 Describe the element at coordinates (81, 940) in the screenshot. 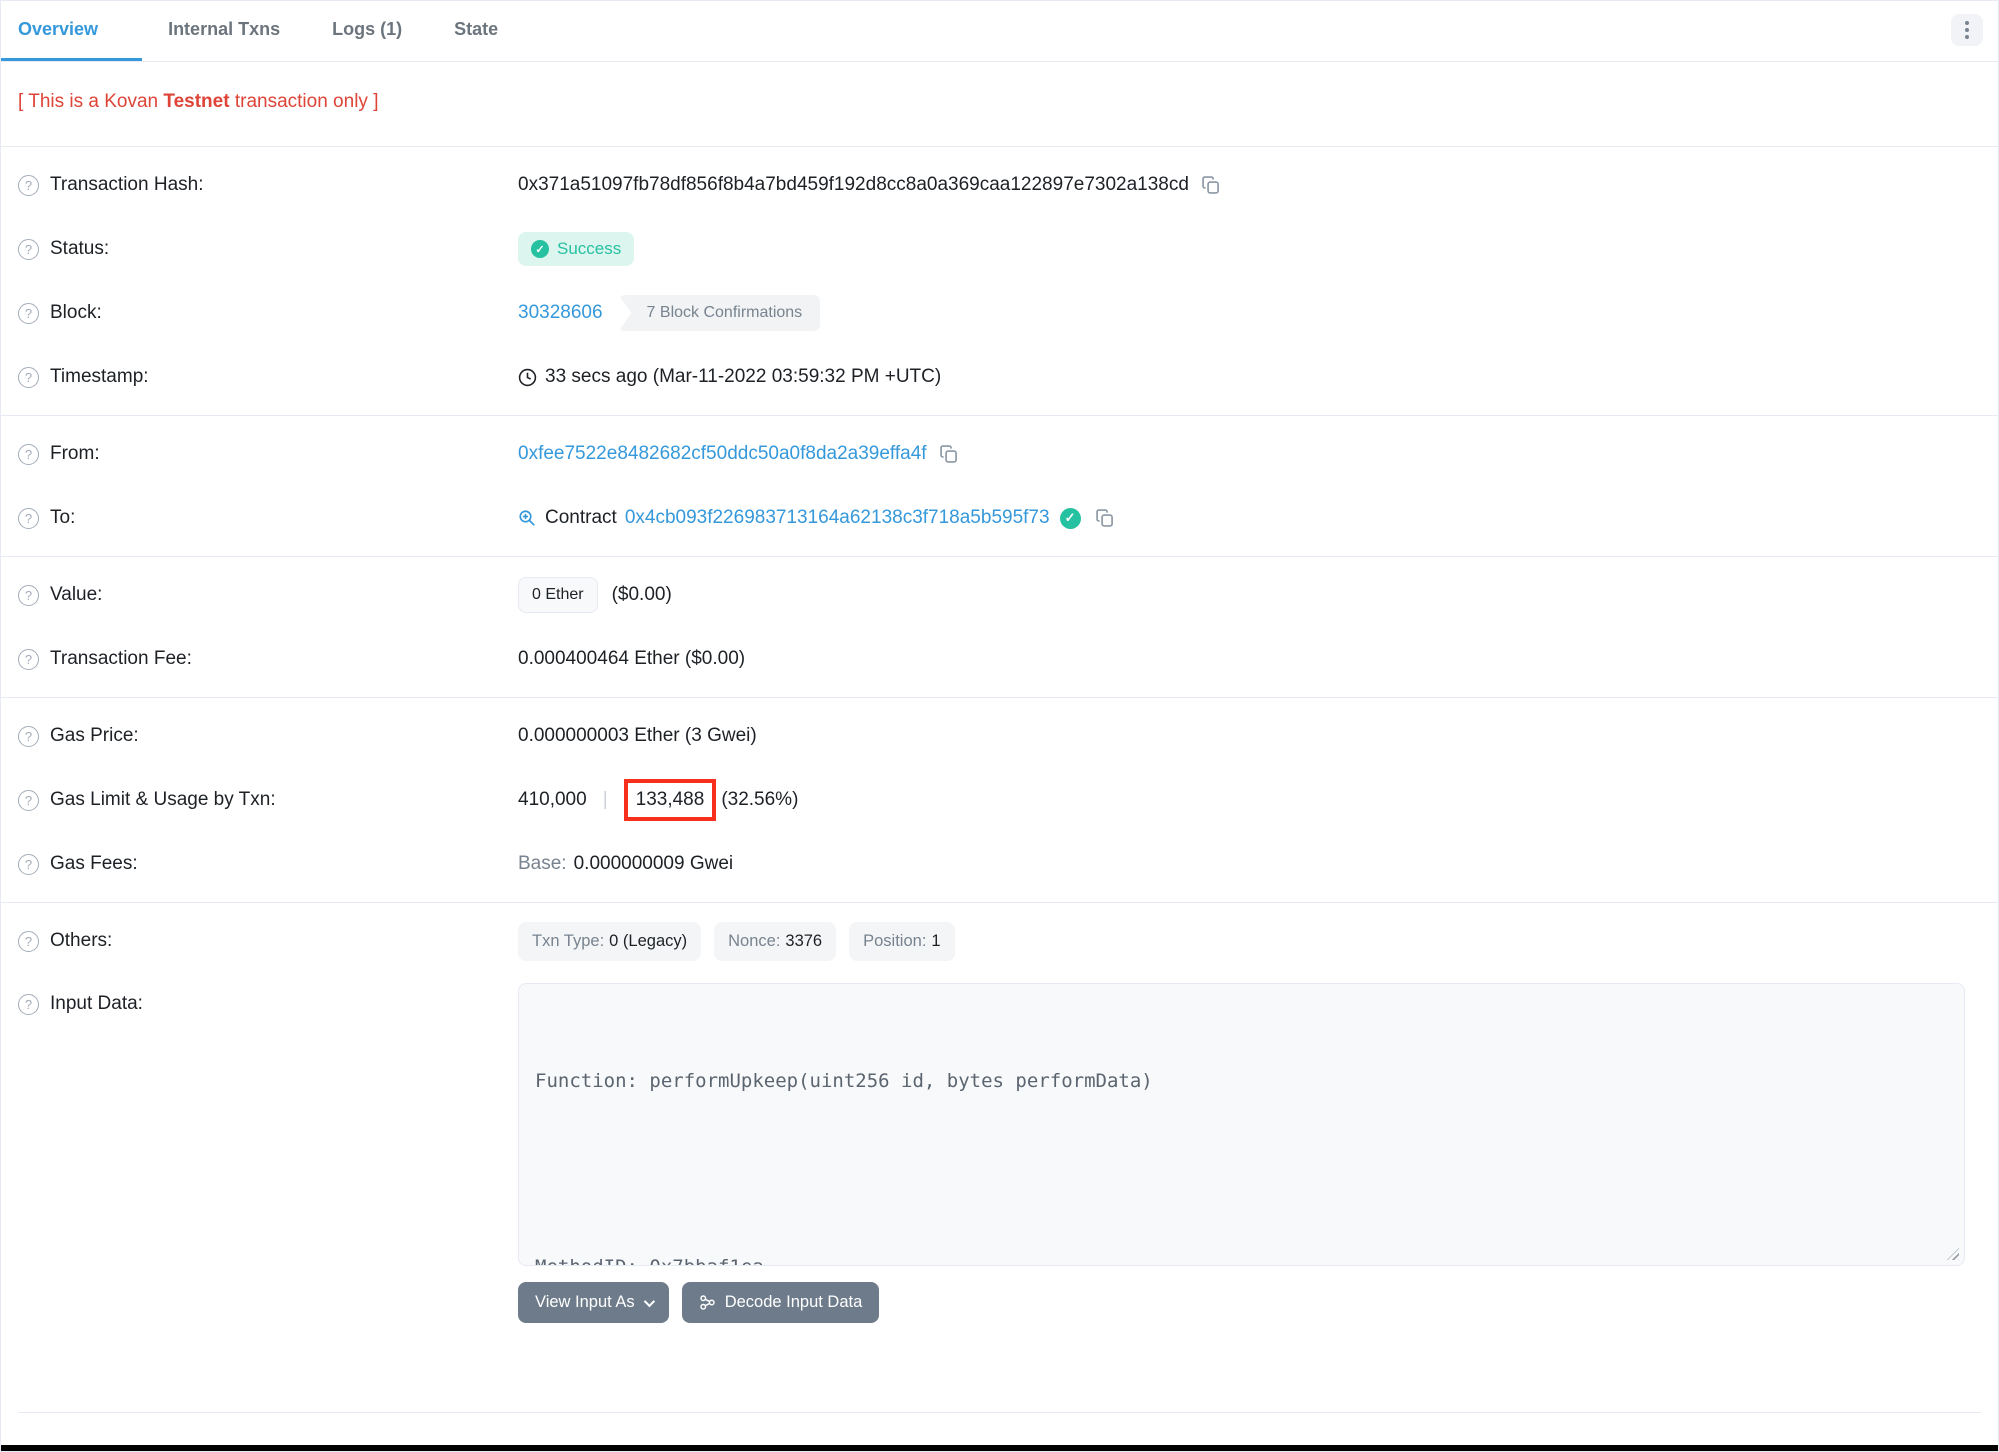

I see `row-label: Others:` at that location.